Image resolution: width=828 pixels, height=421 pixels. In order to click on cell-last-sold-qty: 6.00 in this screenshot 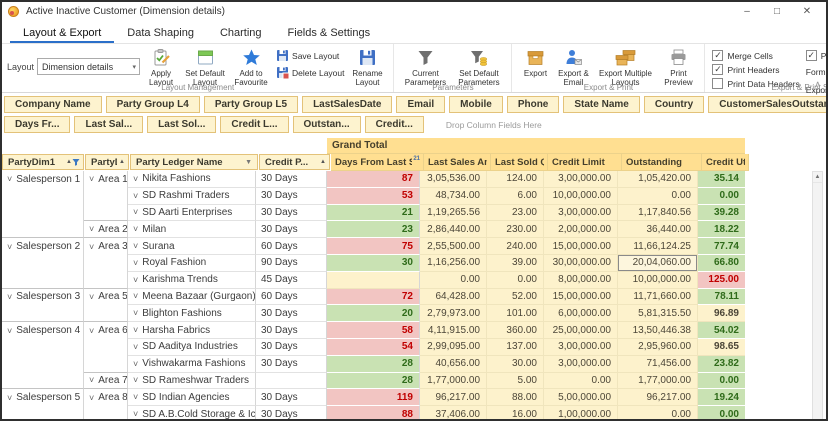, I will do `click(515, 196)`.